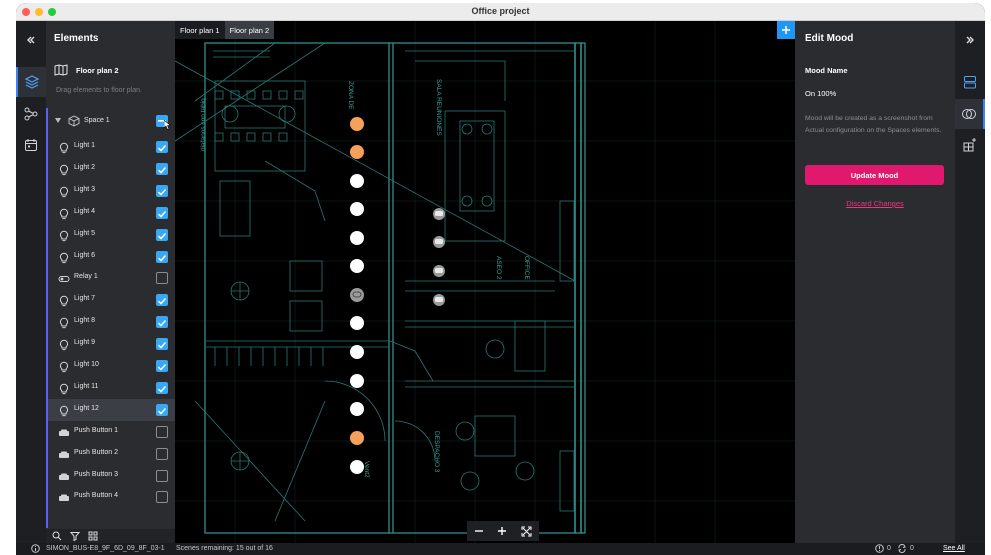 The height and width of the screenshot is (555, 991). I want to click on zoom-out-icon, so click(479, 531).